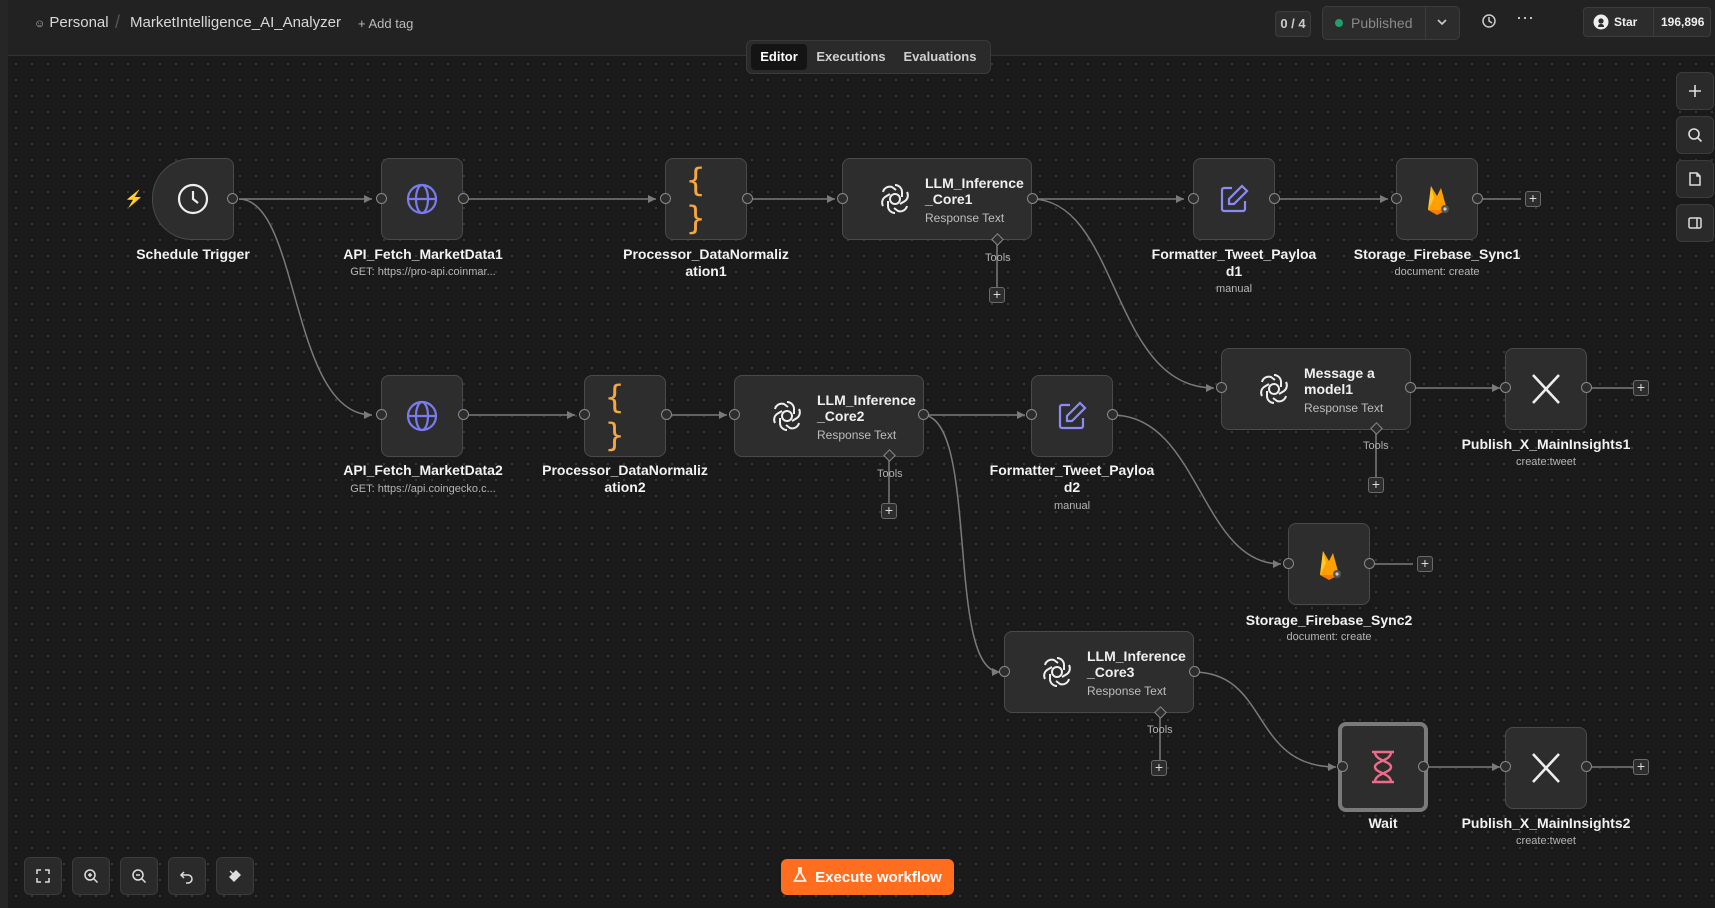  Describe the element at coordinates (829, 416) in the screenshot. I see `node-llm-inference-2: LLM_Inference_Core2 Response Text` at that location.